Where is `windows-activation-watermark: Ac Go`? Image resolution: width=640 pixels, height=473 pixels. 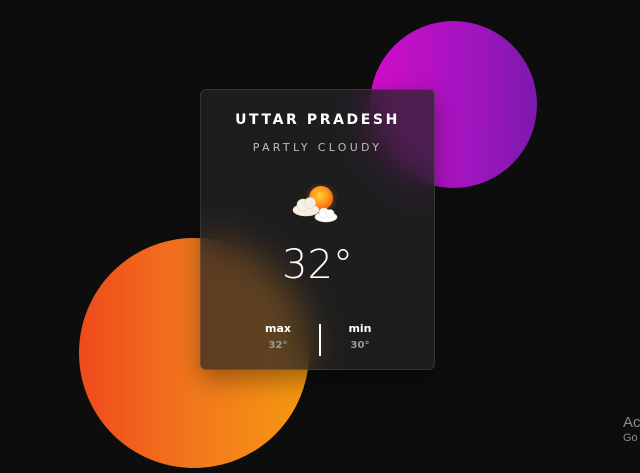
windows-activation-watermark: Ac Go is located at coordinates (631, 429).